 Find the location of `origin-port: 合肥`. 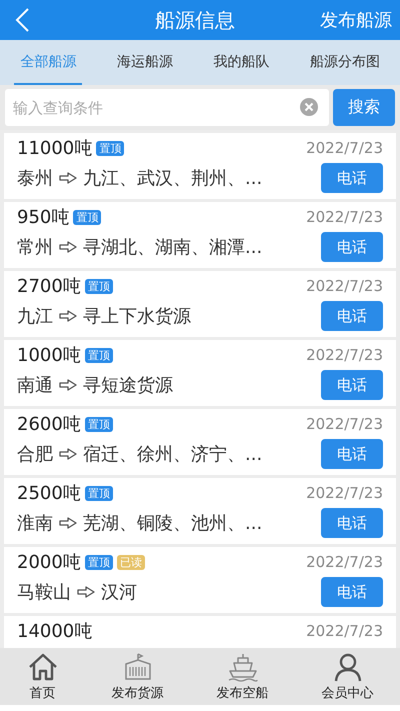

origin-port: 合肥 is located at coordinates (35, 454).